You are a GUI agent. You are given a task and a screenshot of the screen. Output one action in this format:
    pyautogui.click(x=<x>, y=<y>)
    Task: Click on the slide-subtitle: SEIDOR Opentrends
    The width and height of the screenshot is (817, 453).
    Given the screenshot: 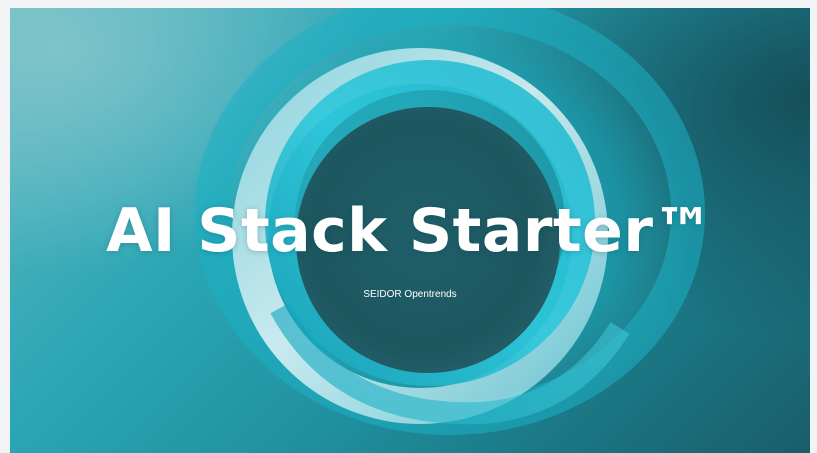 What is the action you would take?
    pyautogui.click(x=410, y=294)
    